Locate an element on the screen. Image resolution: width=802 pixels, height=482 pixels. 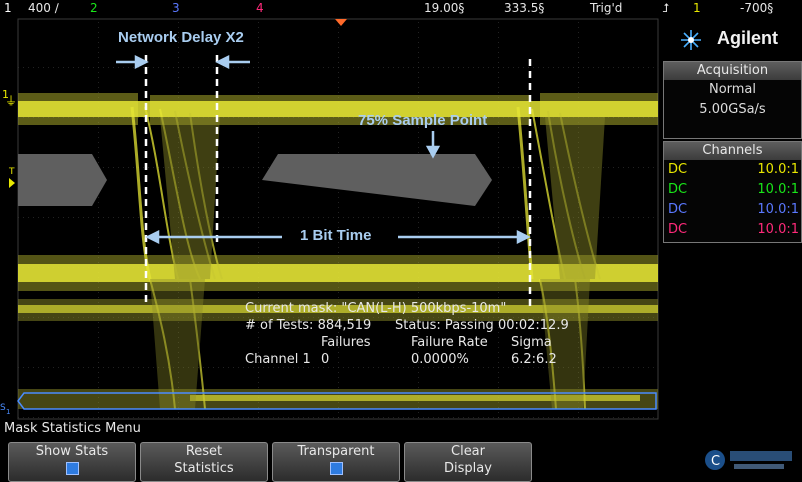
brand-header: Agilent is located at coordinates (731, 39).